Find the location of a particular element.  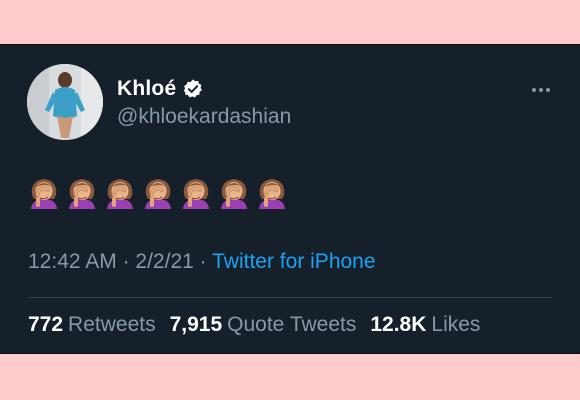

quote-tweets-label: Quote Tweets is located at coordinates (292, 324).